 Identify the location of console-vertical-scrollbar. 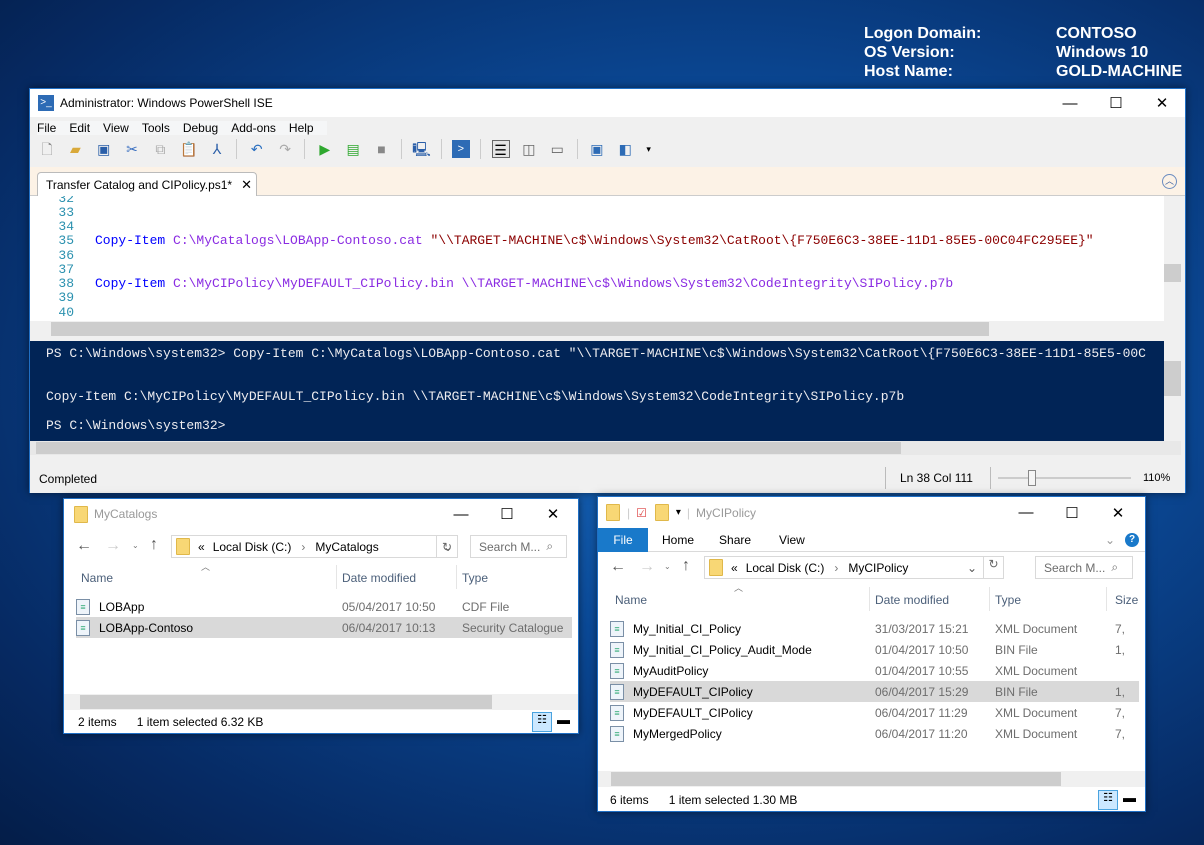
(1172, 391).